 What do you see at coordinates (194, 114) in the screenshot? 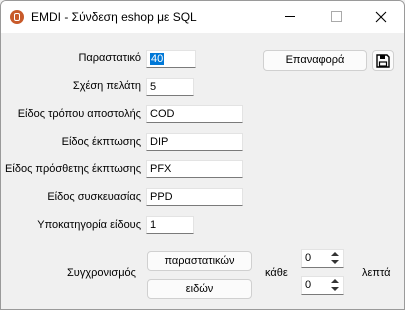
I see `shipping-method-input: COD` at bounding box center [194, 114].